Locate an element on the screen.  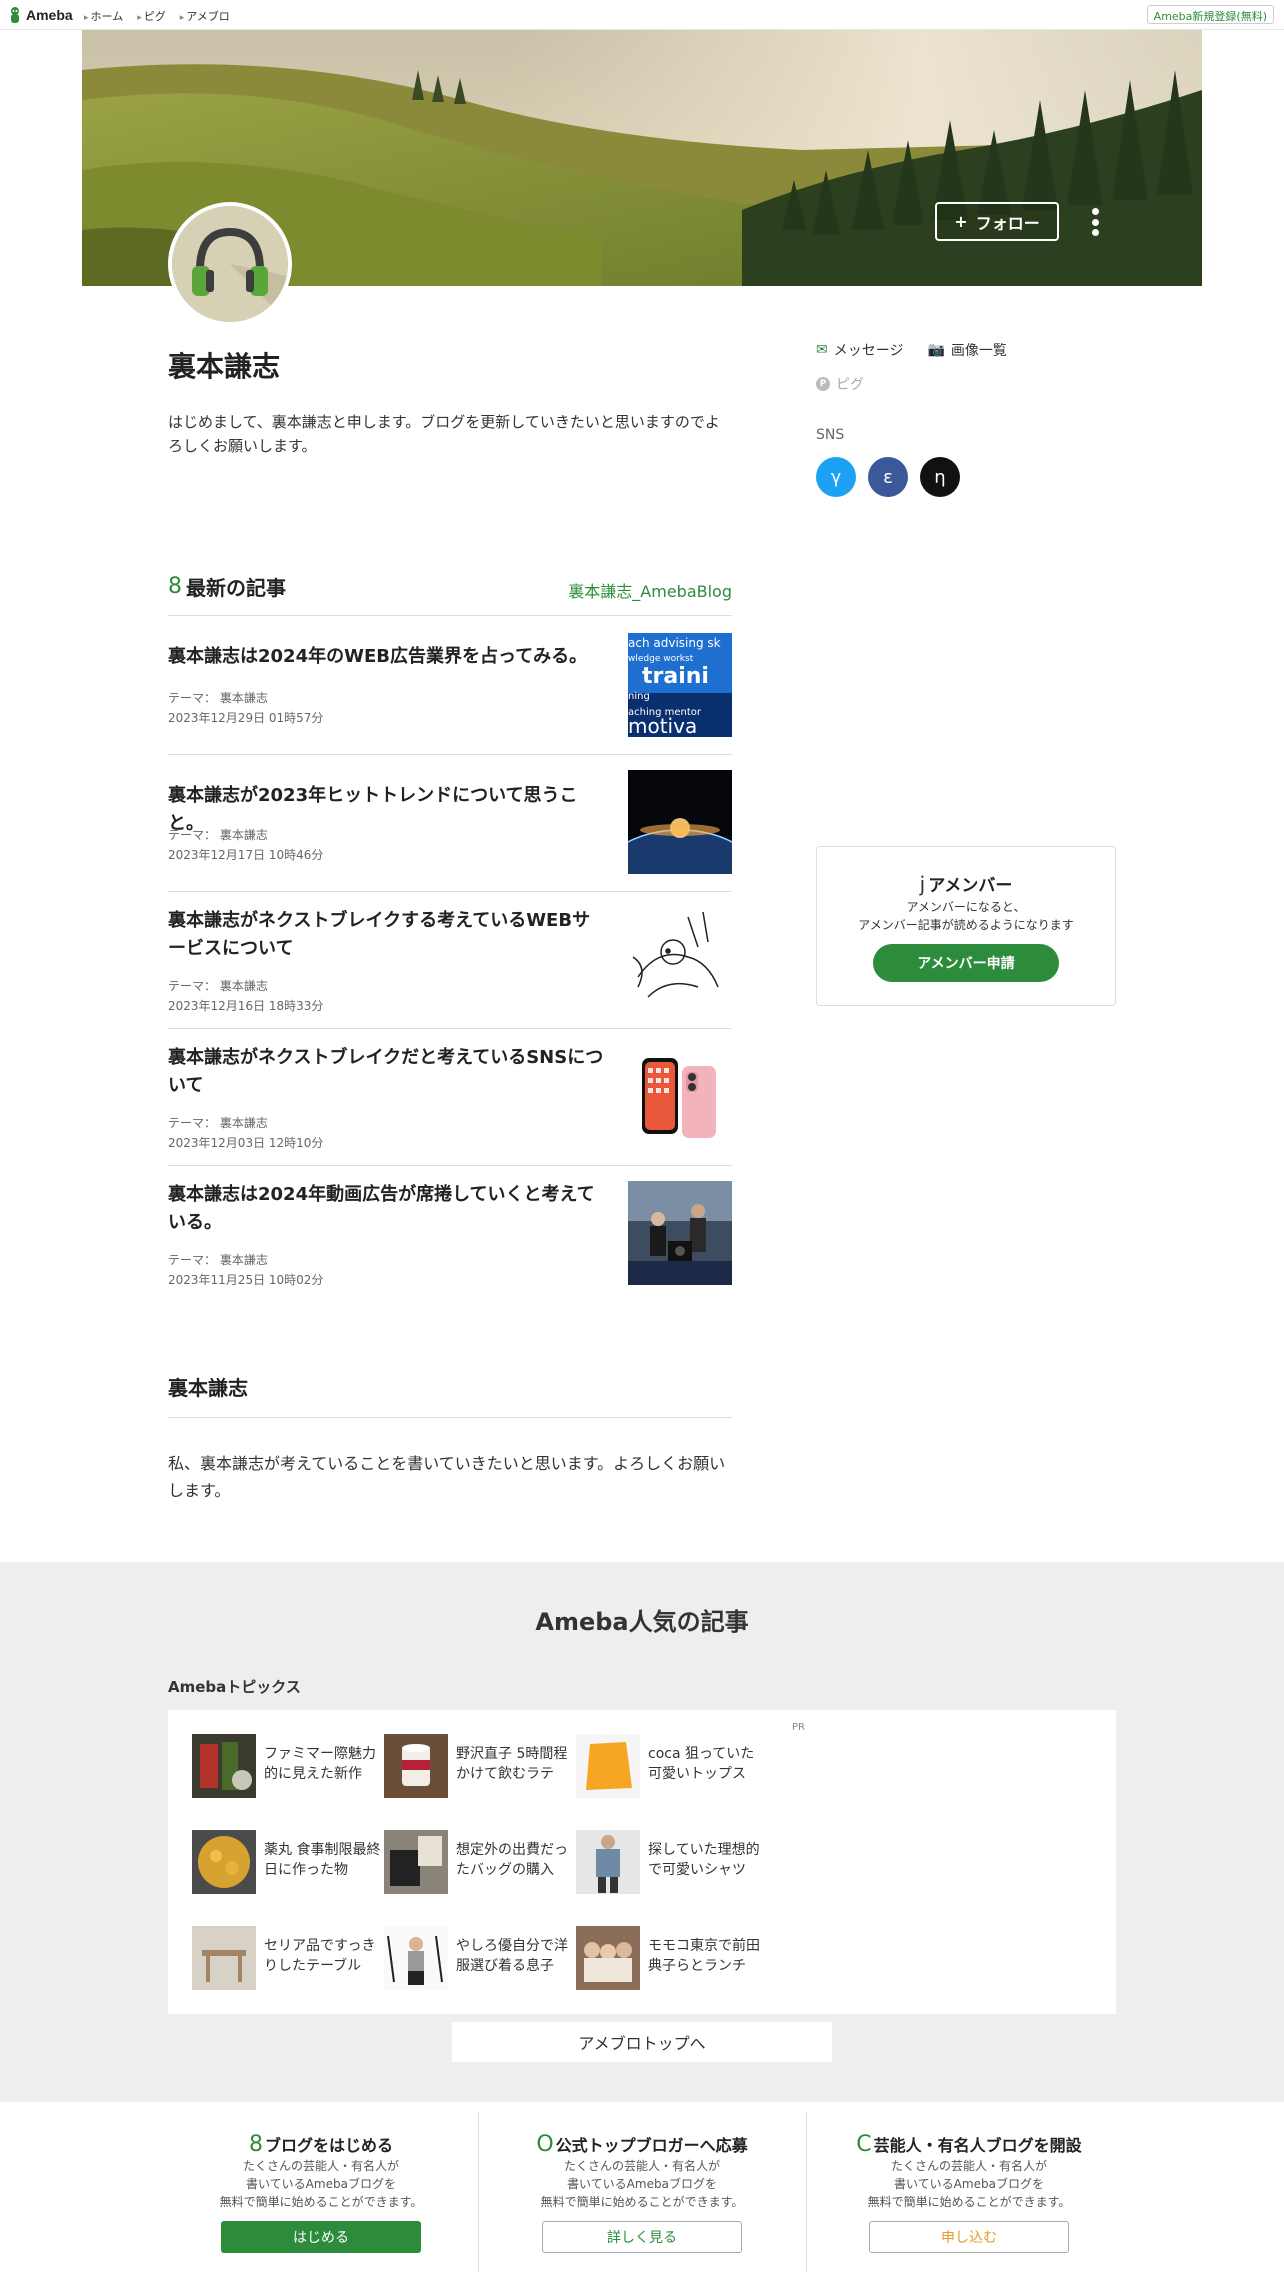
topic-item: セリア品ですっきりしたテーブル is located at coordinates (286, 1959).